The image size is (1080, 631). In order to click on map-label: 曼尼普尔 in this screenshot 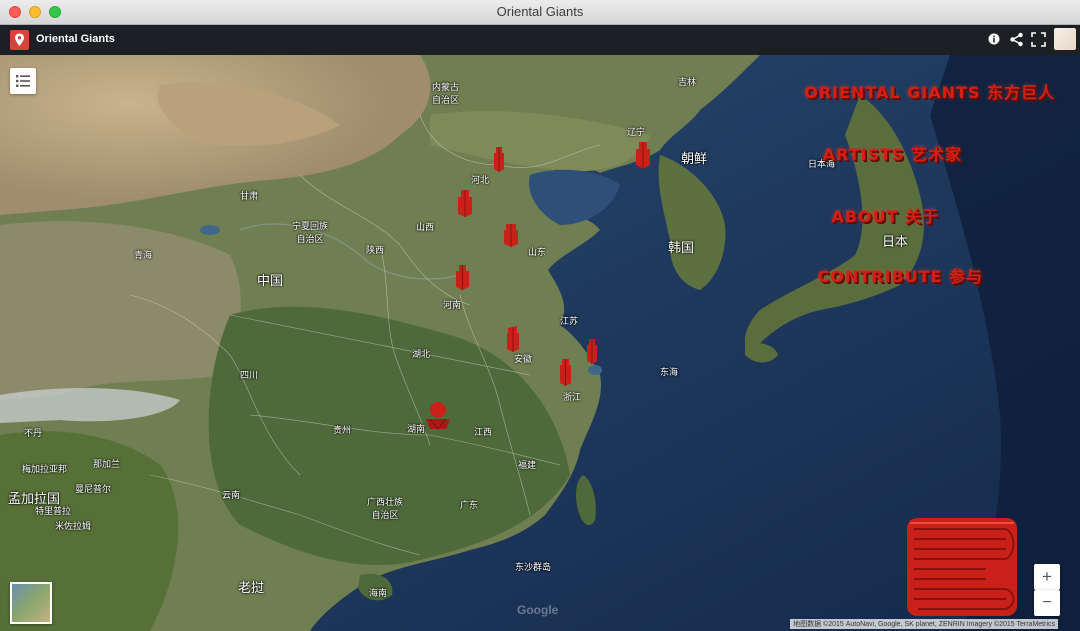, I will do `click(93, 489)`.